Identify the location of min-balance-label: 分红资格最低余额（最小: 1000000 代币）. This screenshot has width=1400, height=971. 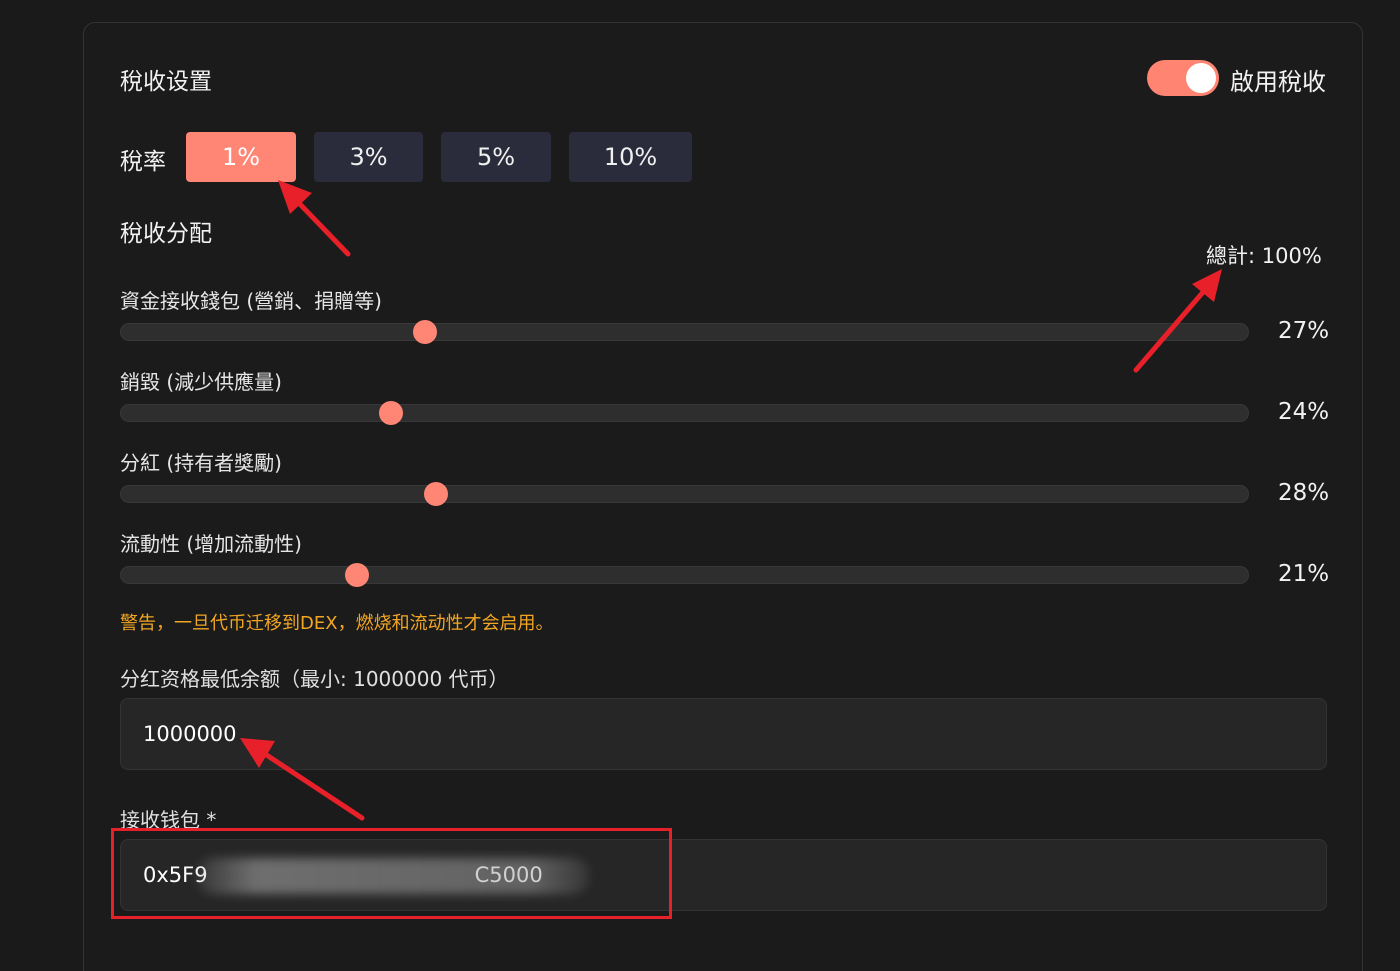
(314, 679).